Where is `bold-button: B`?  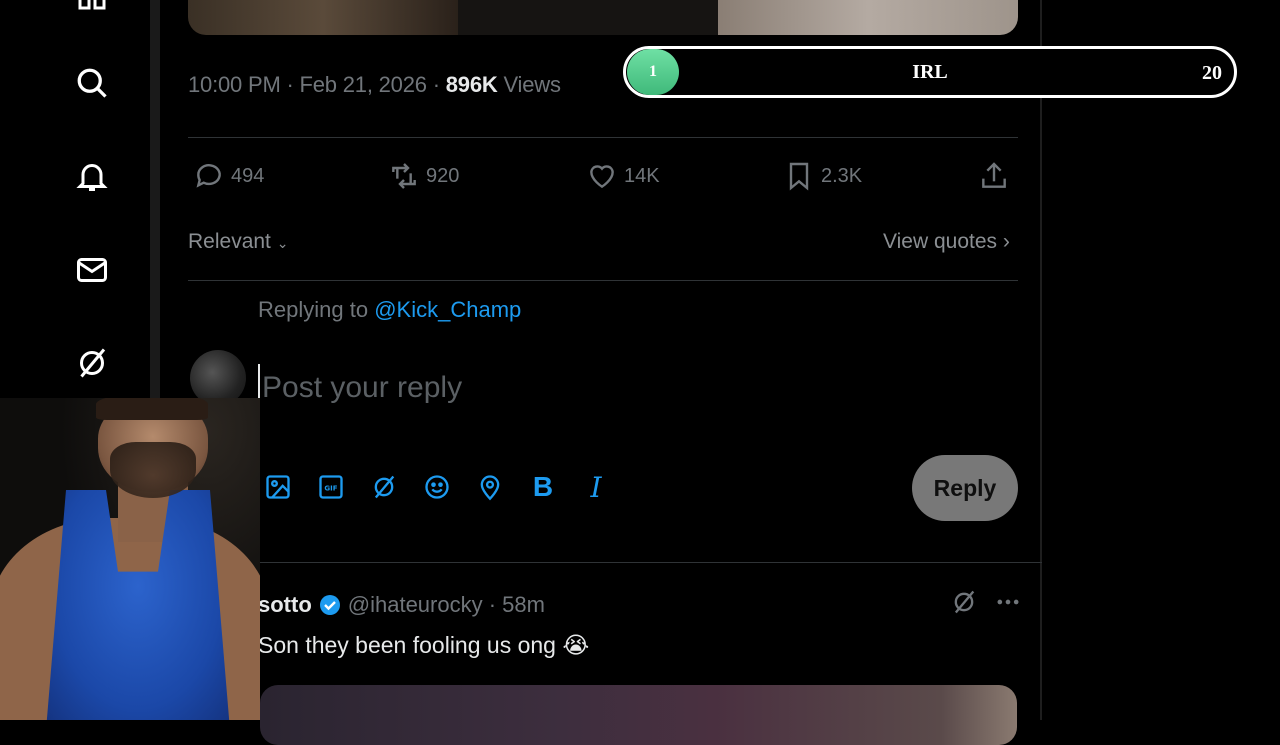
bold-button: B is located at coordinates (543, 487).